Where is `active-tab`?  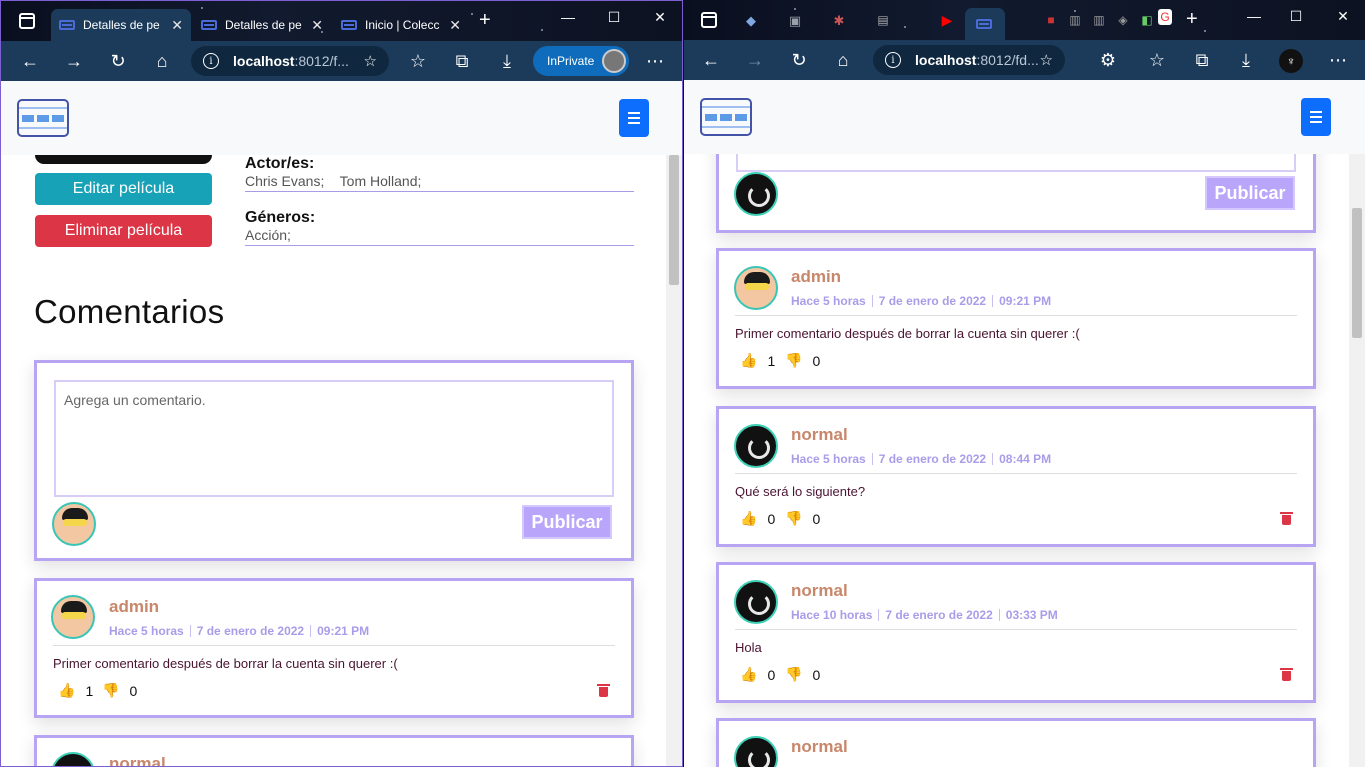
active-tab is located at coordinates (985, 24).